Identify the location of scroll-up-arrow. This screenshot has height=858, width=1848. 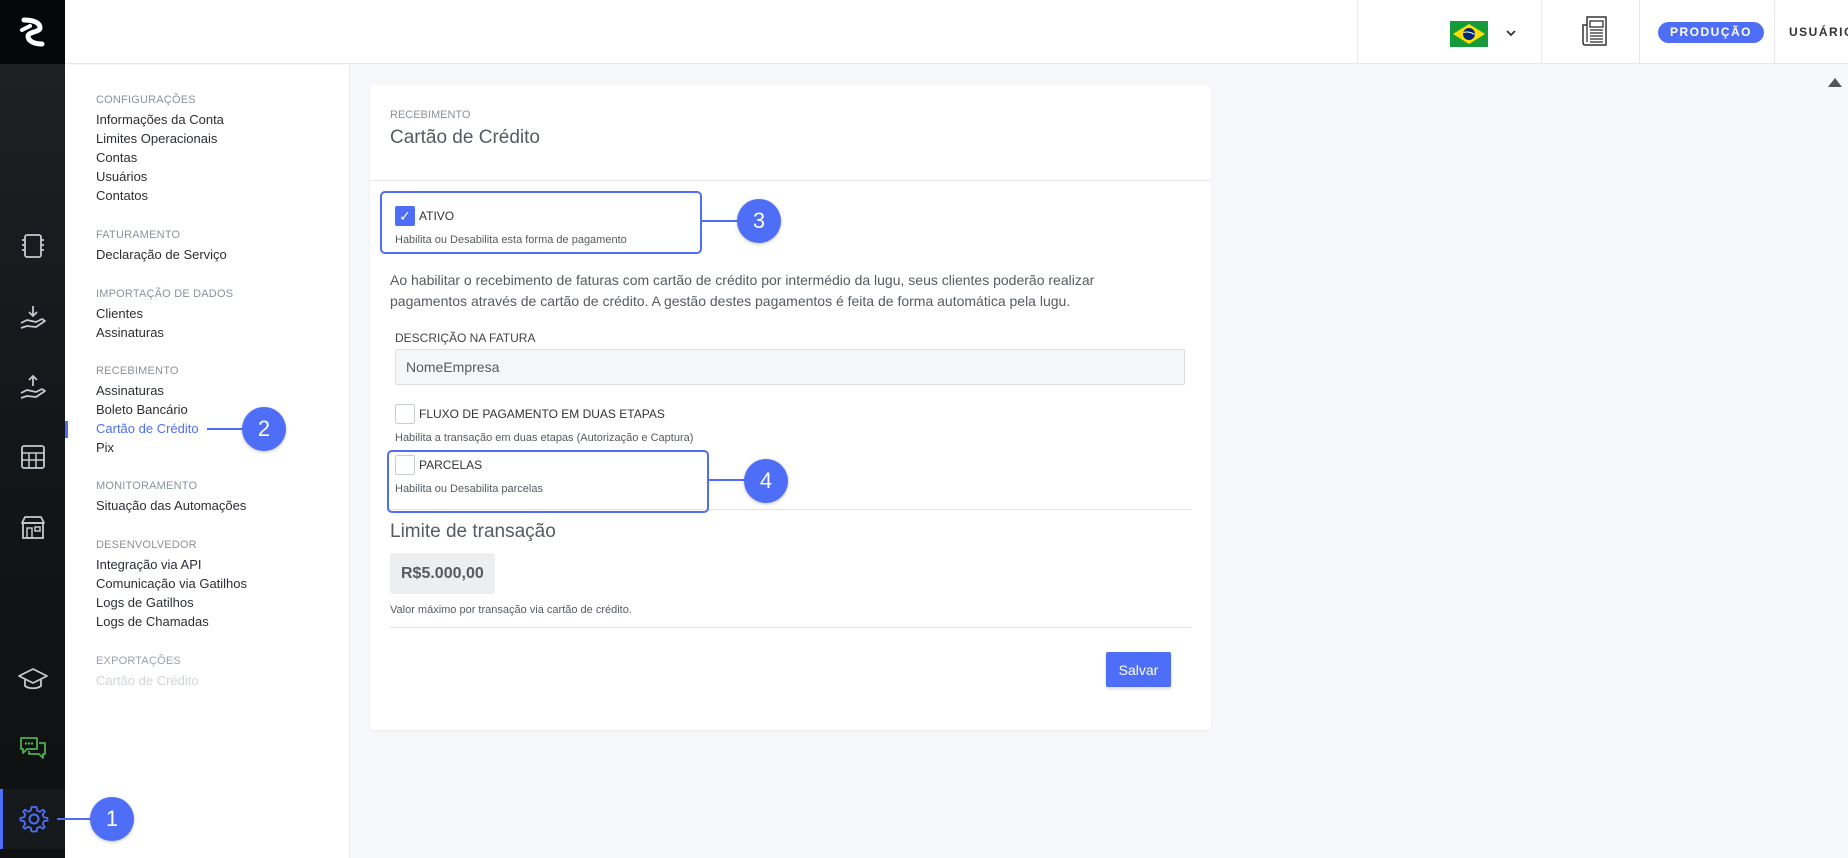
(1835, 82).